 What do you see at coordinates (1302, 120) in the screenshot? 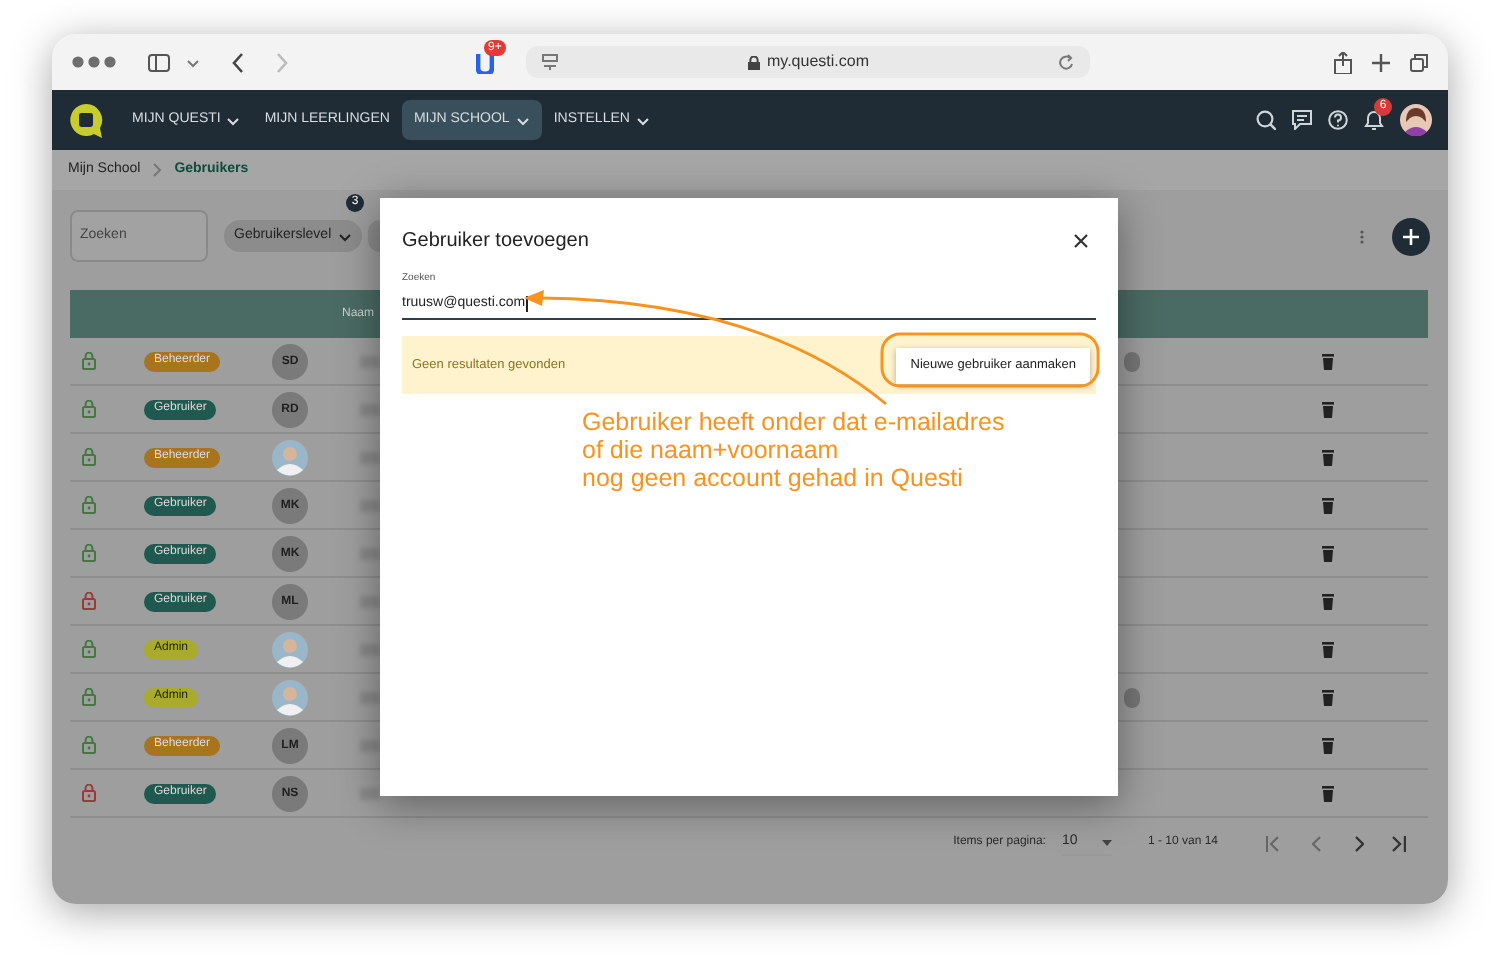
I see `chat-icon` at bounding box center [1302, 120].